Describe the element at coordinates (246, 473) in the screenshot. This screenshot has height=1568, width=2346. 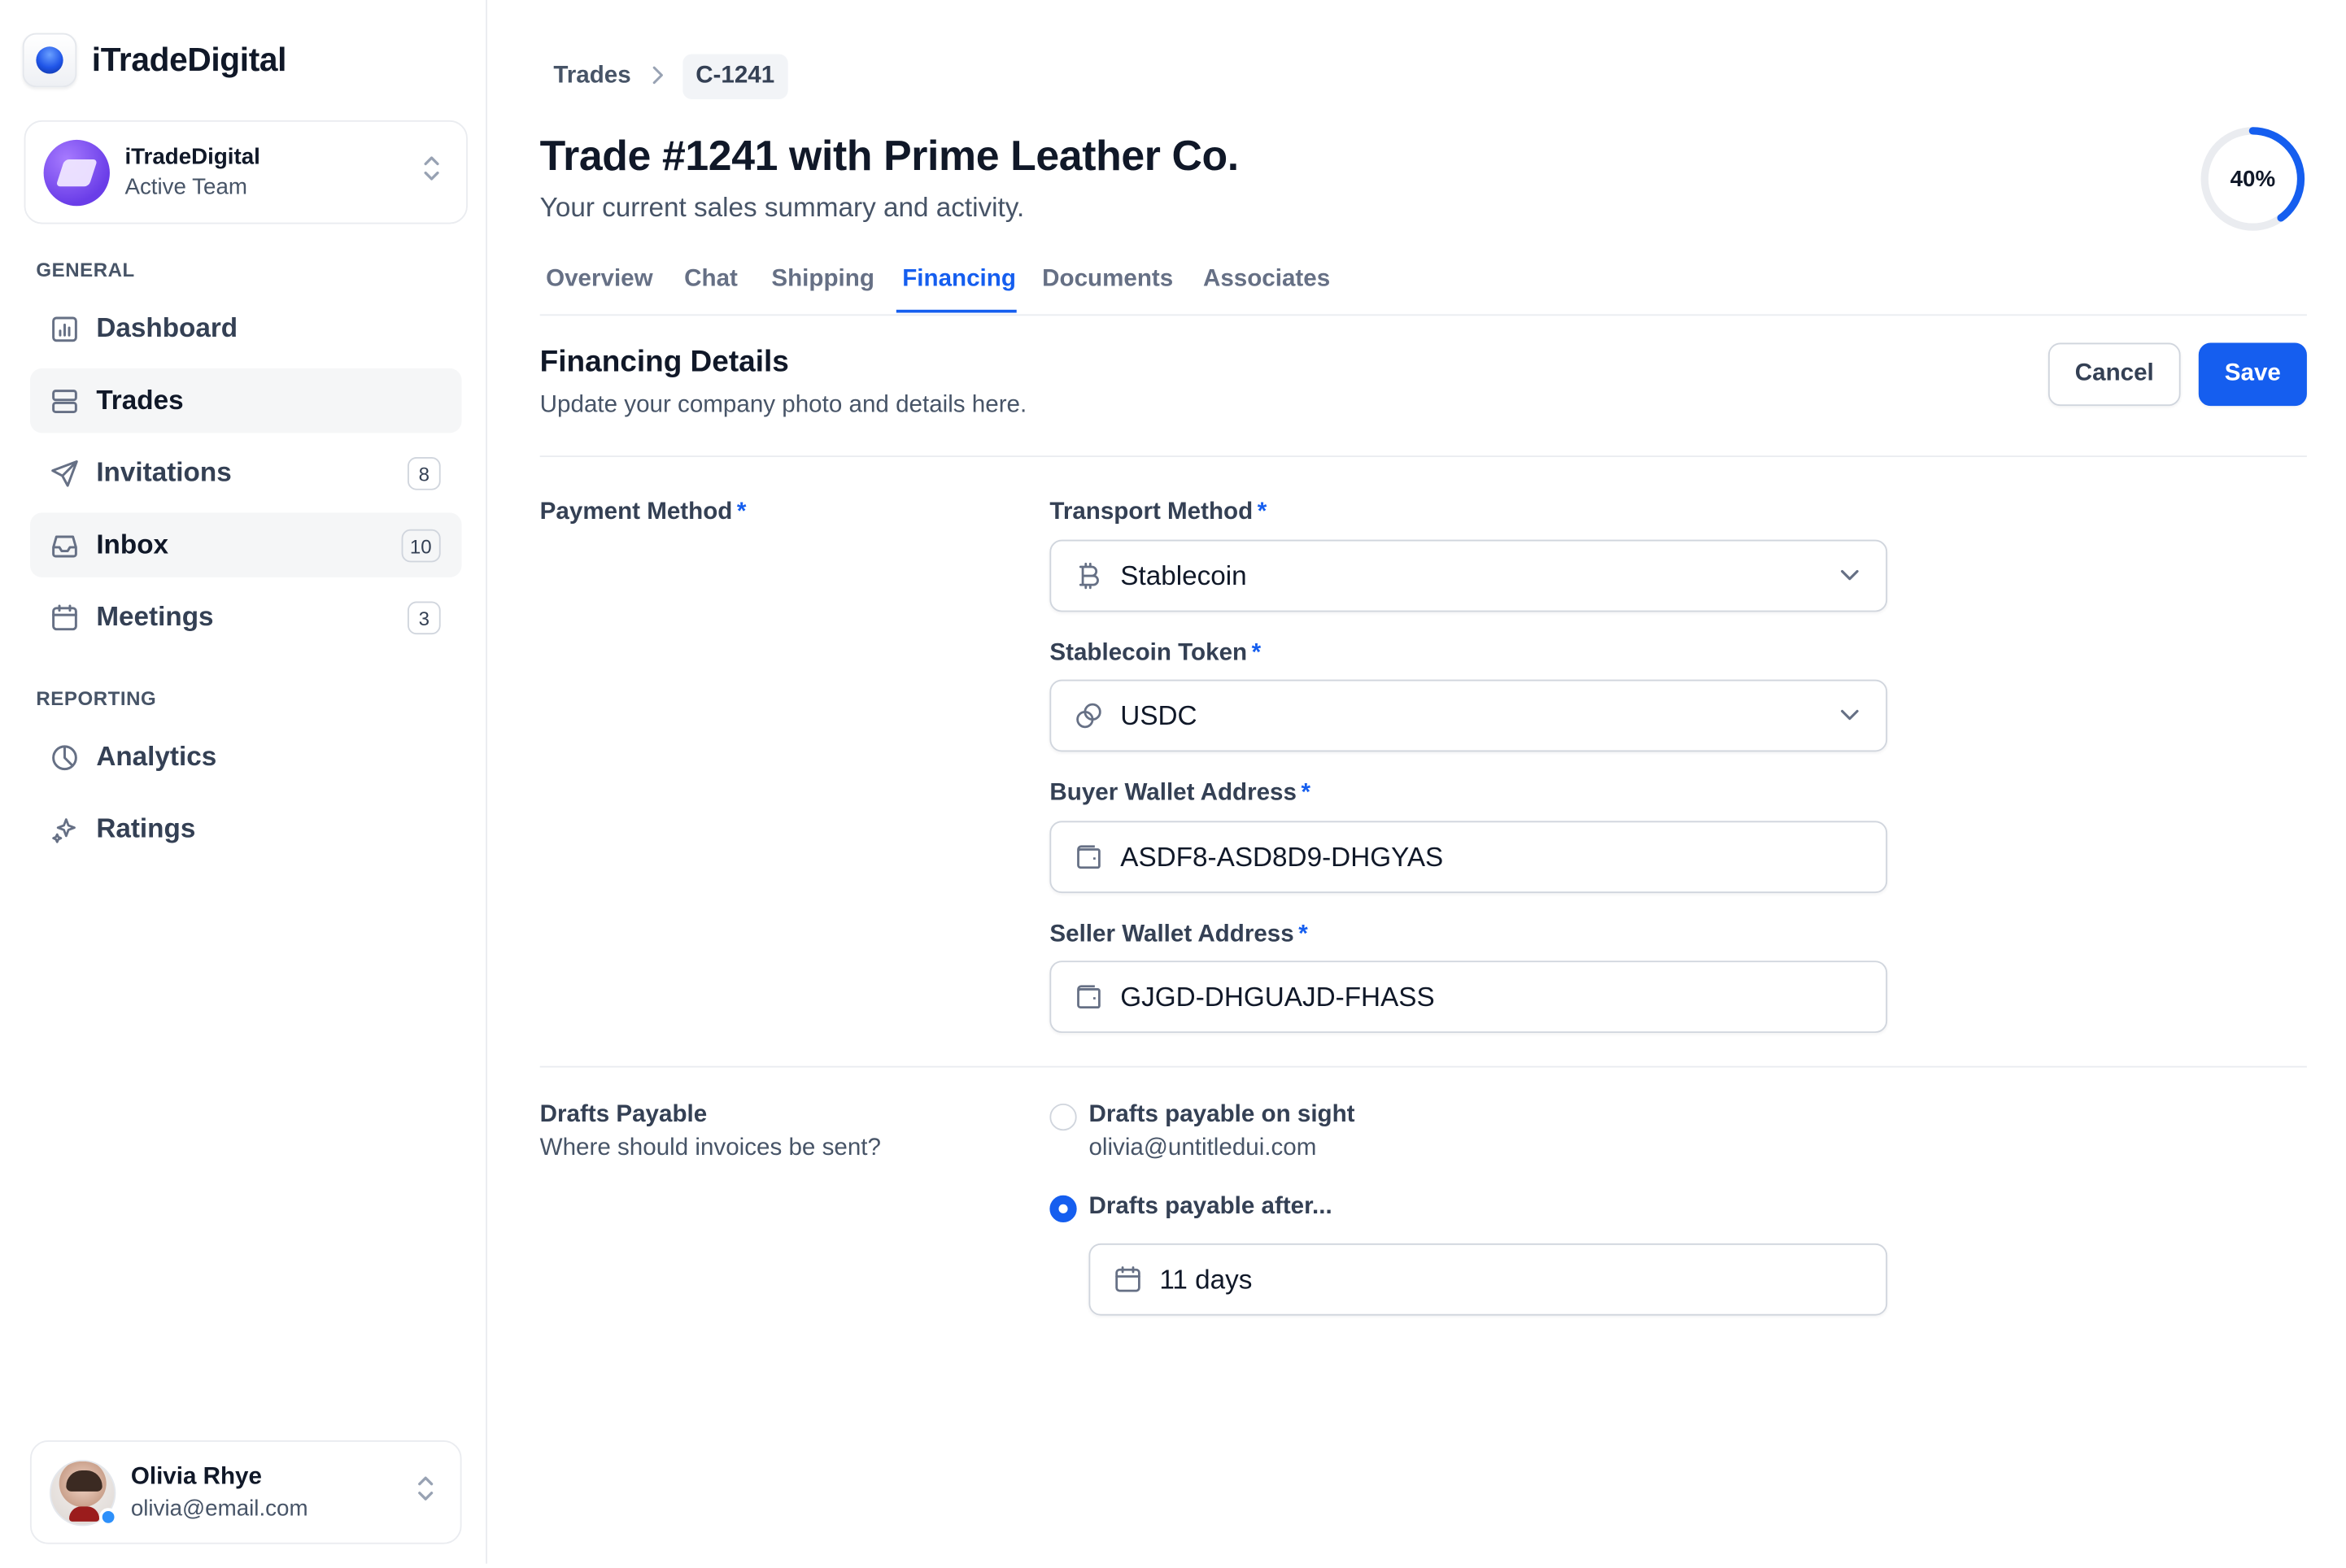
I see `sidebar-item-invitations: Invitations 8` at that location.